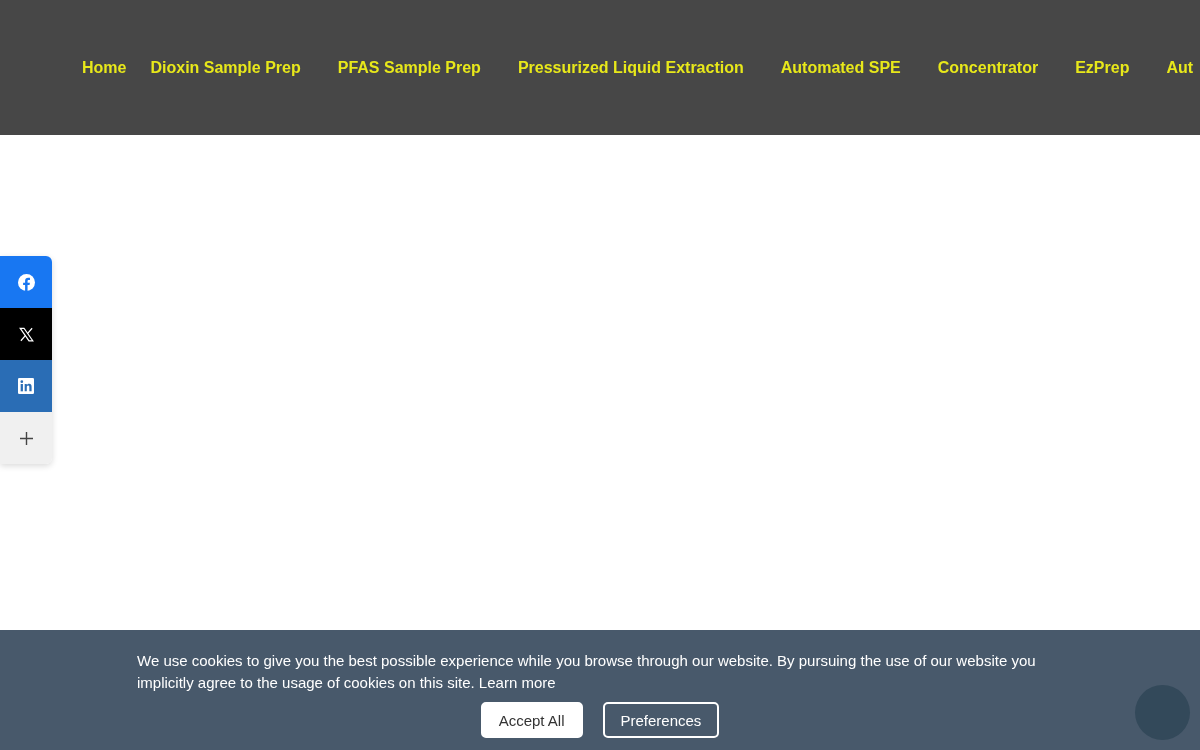  I want to click on nav-link: PFAS Sample Prep, so click(409, 67).